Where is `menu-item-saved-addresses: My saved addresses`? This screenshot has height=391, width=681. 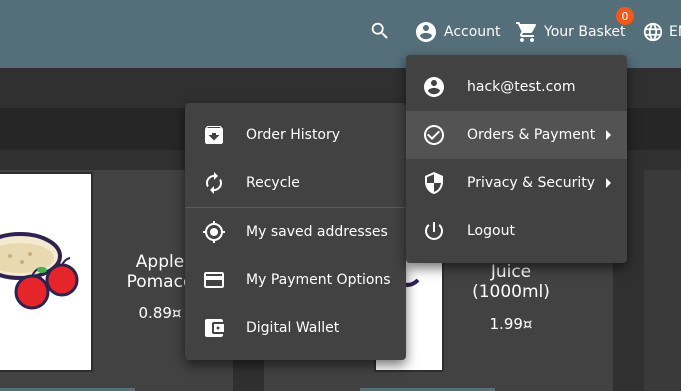
menu-item-saved-addresses: My saved addresses is located at coordinates (295, 232).